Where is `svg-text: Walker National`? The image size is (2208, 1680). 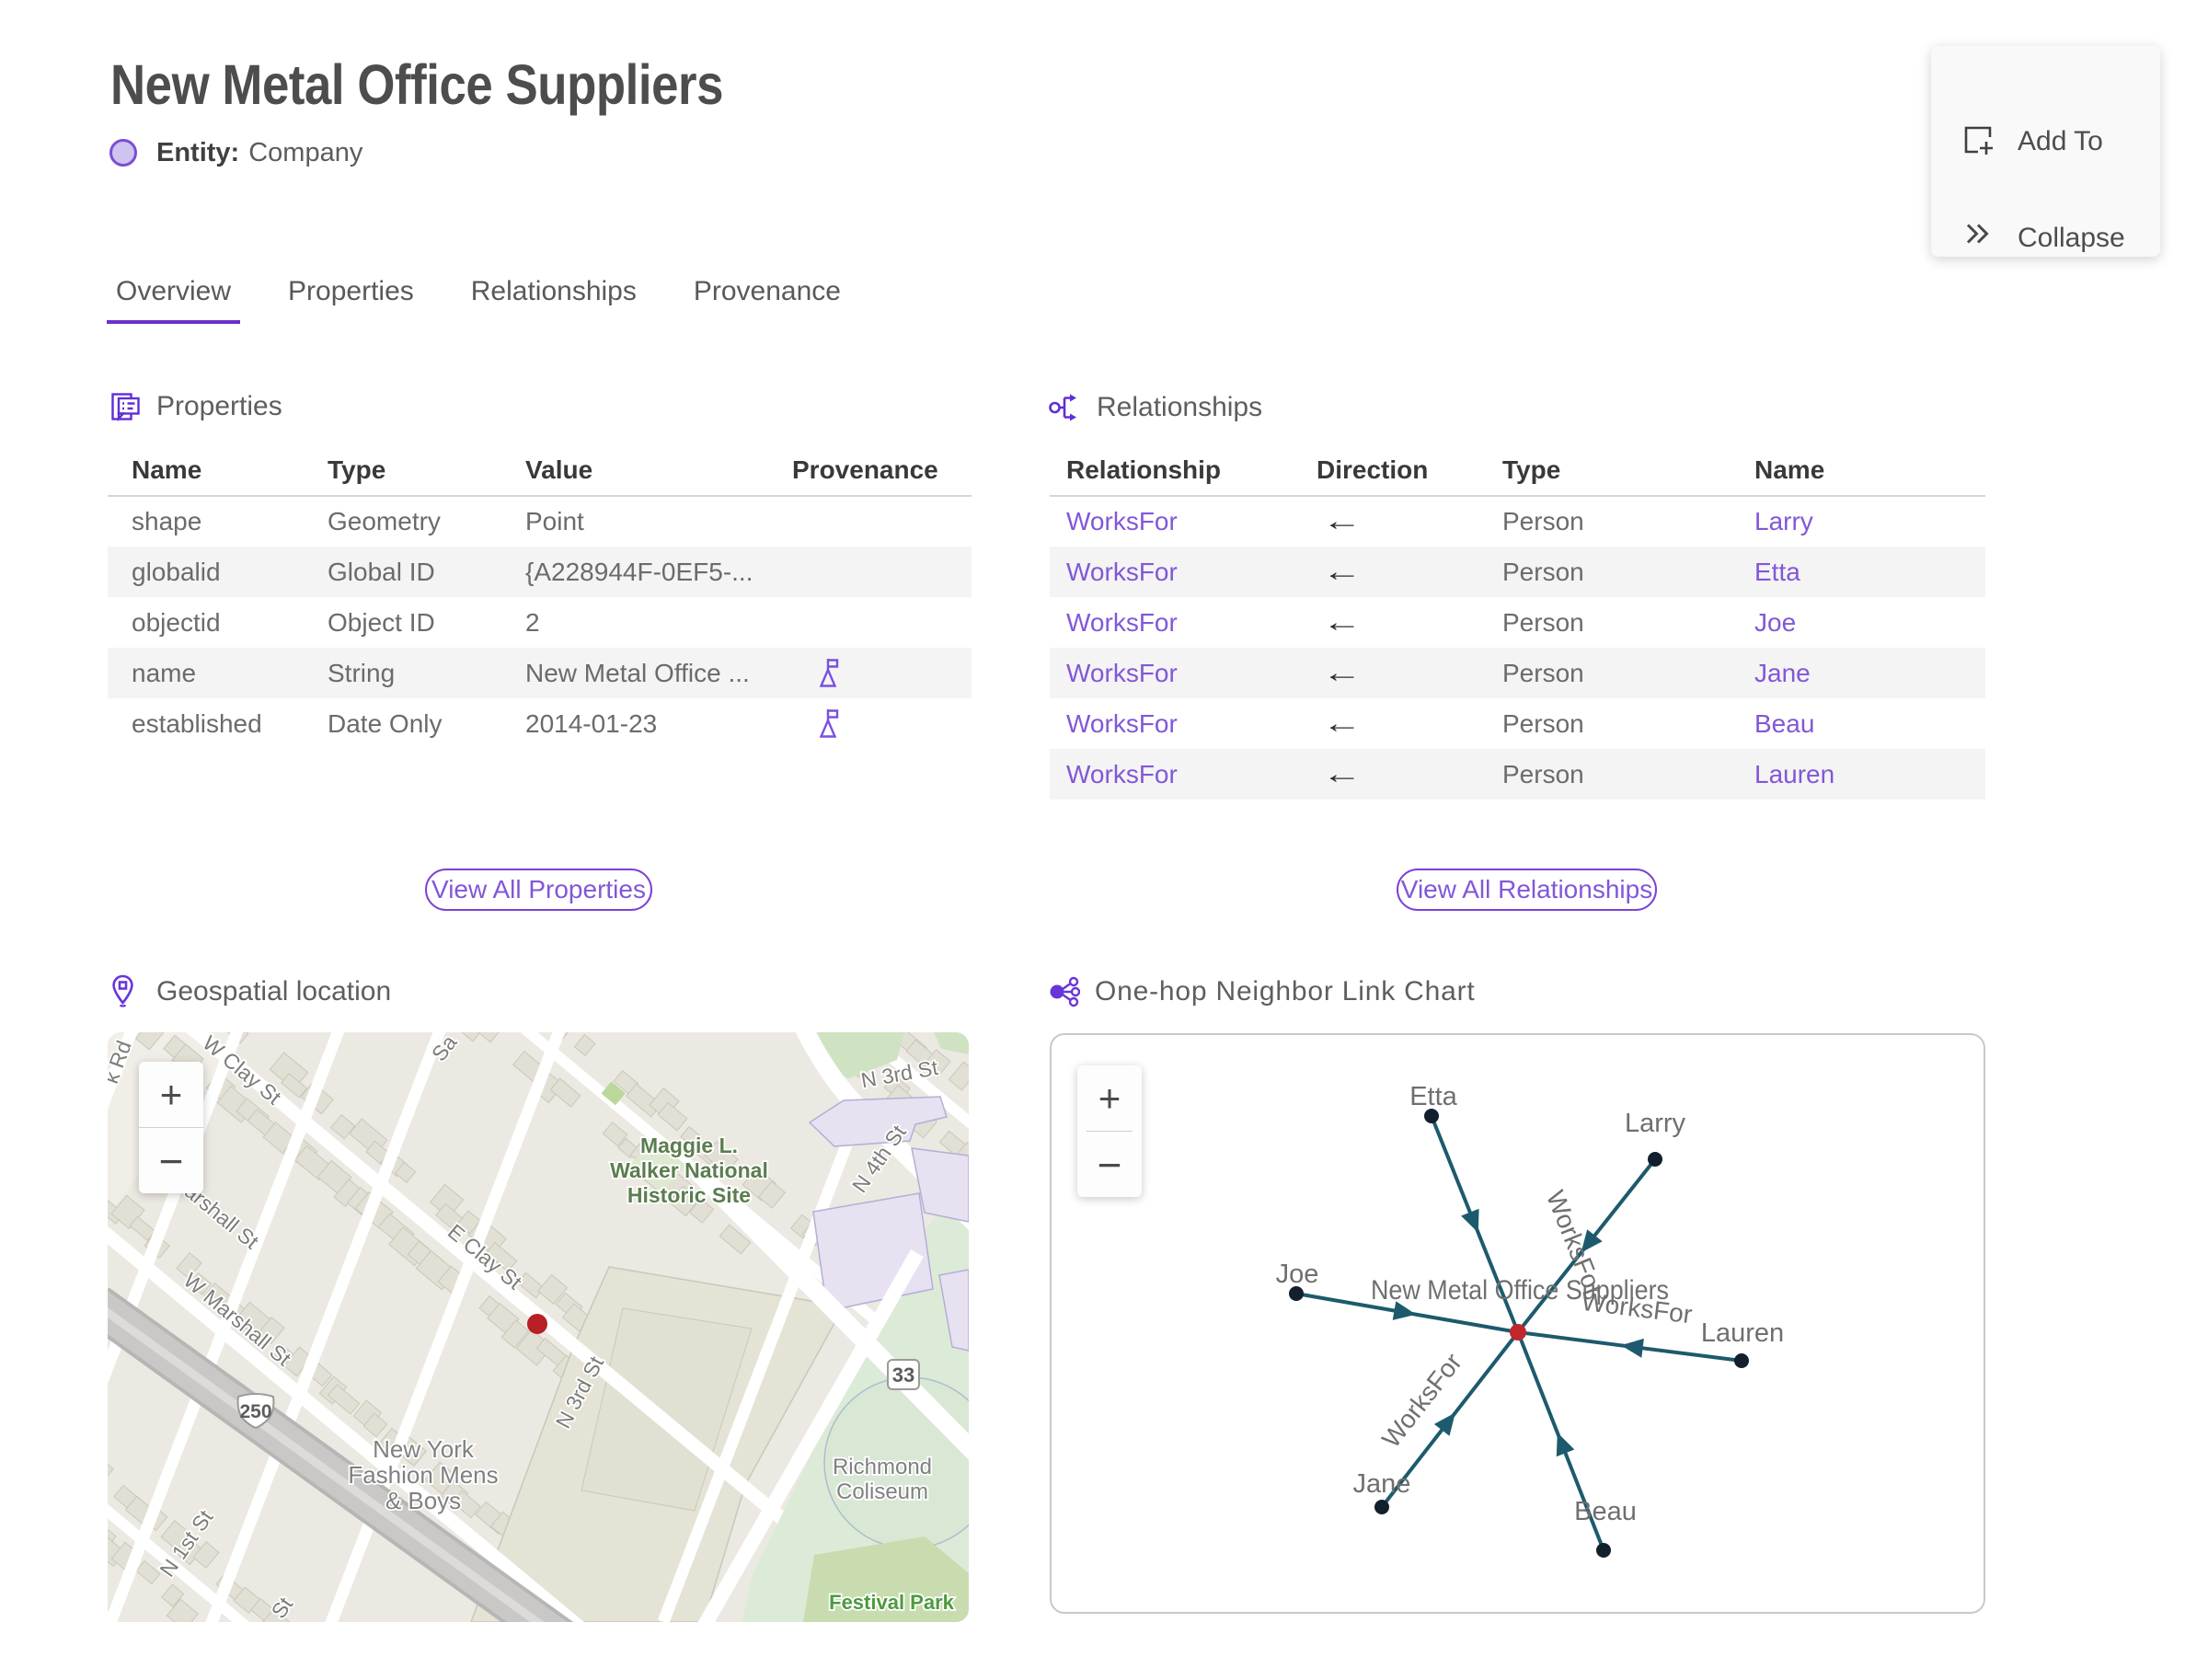
svg-text: Walker National is located at coordinates (689, 1170).